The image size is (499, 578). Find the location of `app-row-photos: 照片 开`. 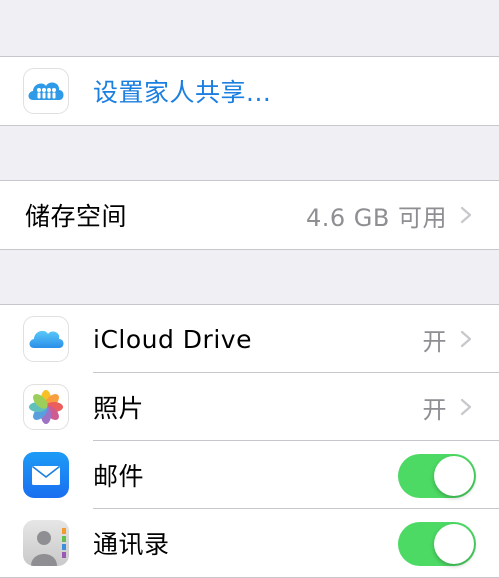

app-row-photos: 照片 开 is located at coordinates (249, 407).